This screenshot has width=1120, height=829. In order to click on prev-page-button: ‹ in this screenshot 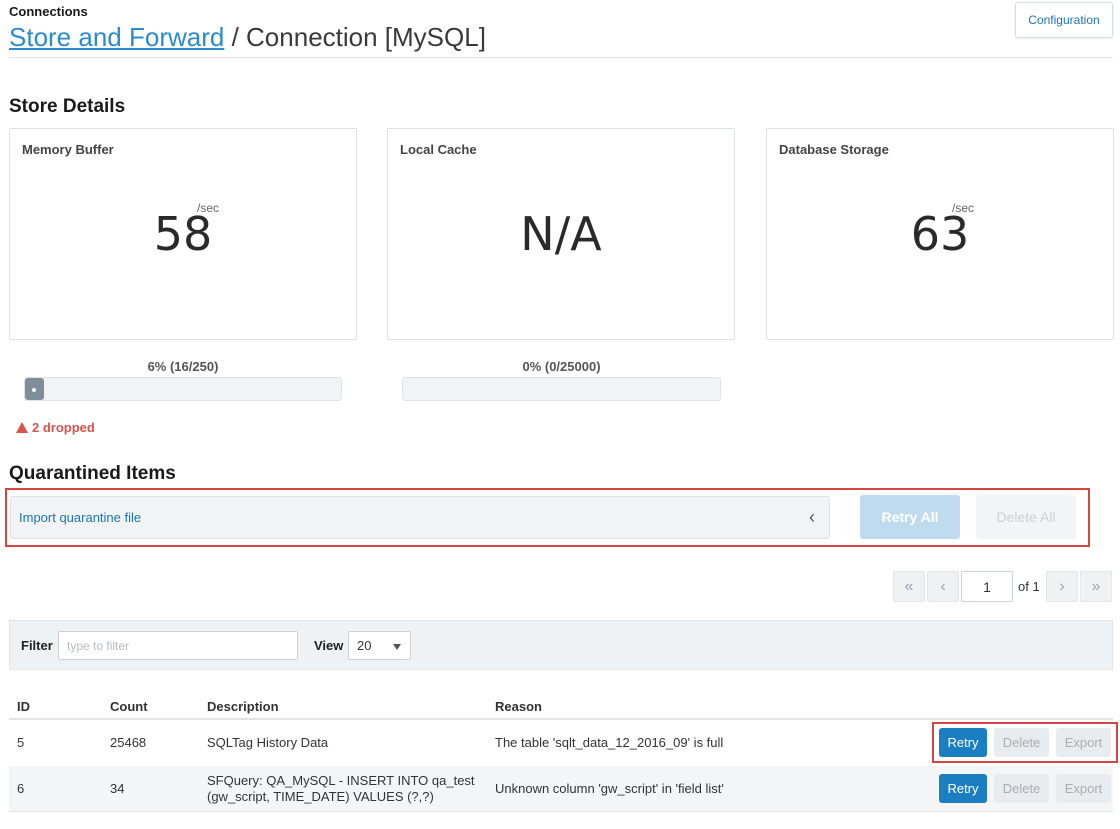, I will do `click(943, 586)`.